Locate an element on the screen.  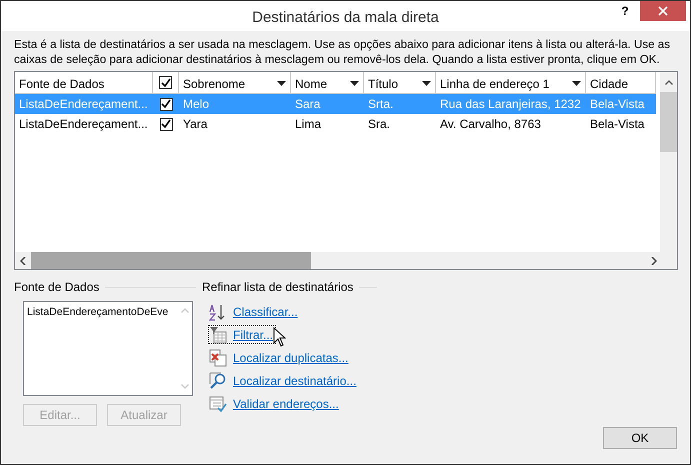
filter-icon is located at coordinates (218, 335).